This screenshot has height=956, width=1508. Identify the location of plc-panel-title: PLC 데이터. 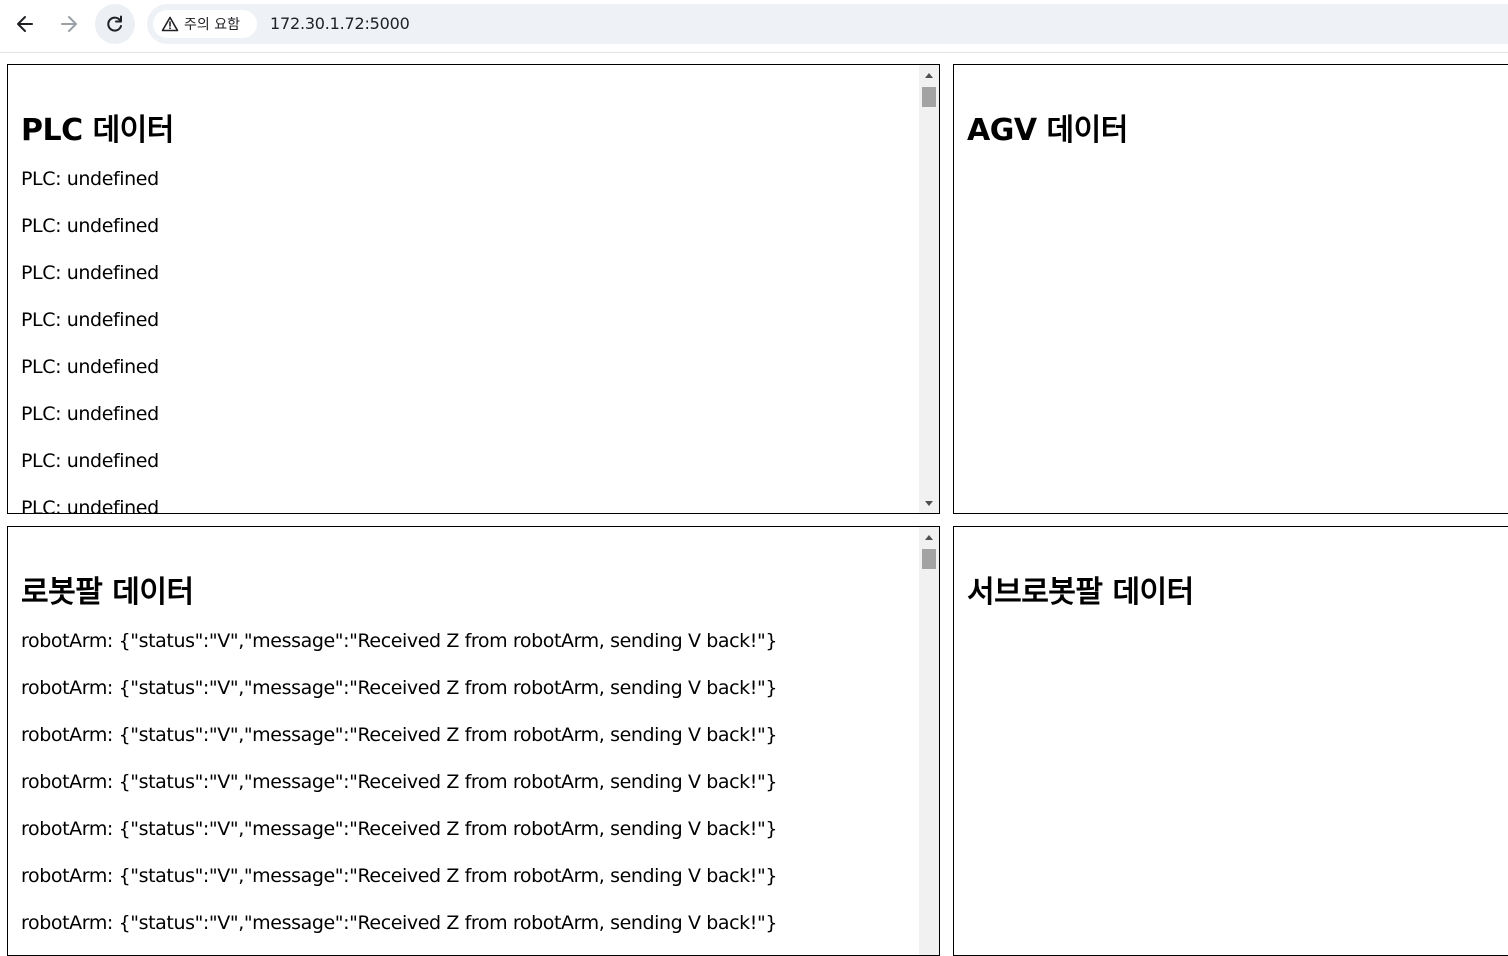
(97, 130).